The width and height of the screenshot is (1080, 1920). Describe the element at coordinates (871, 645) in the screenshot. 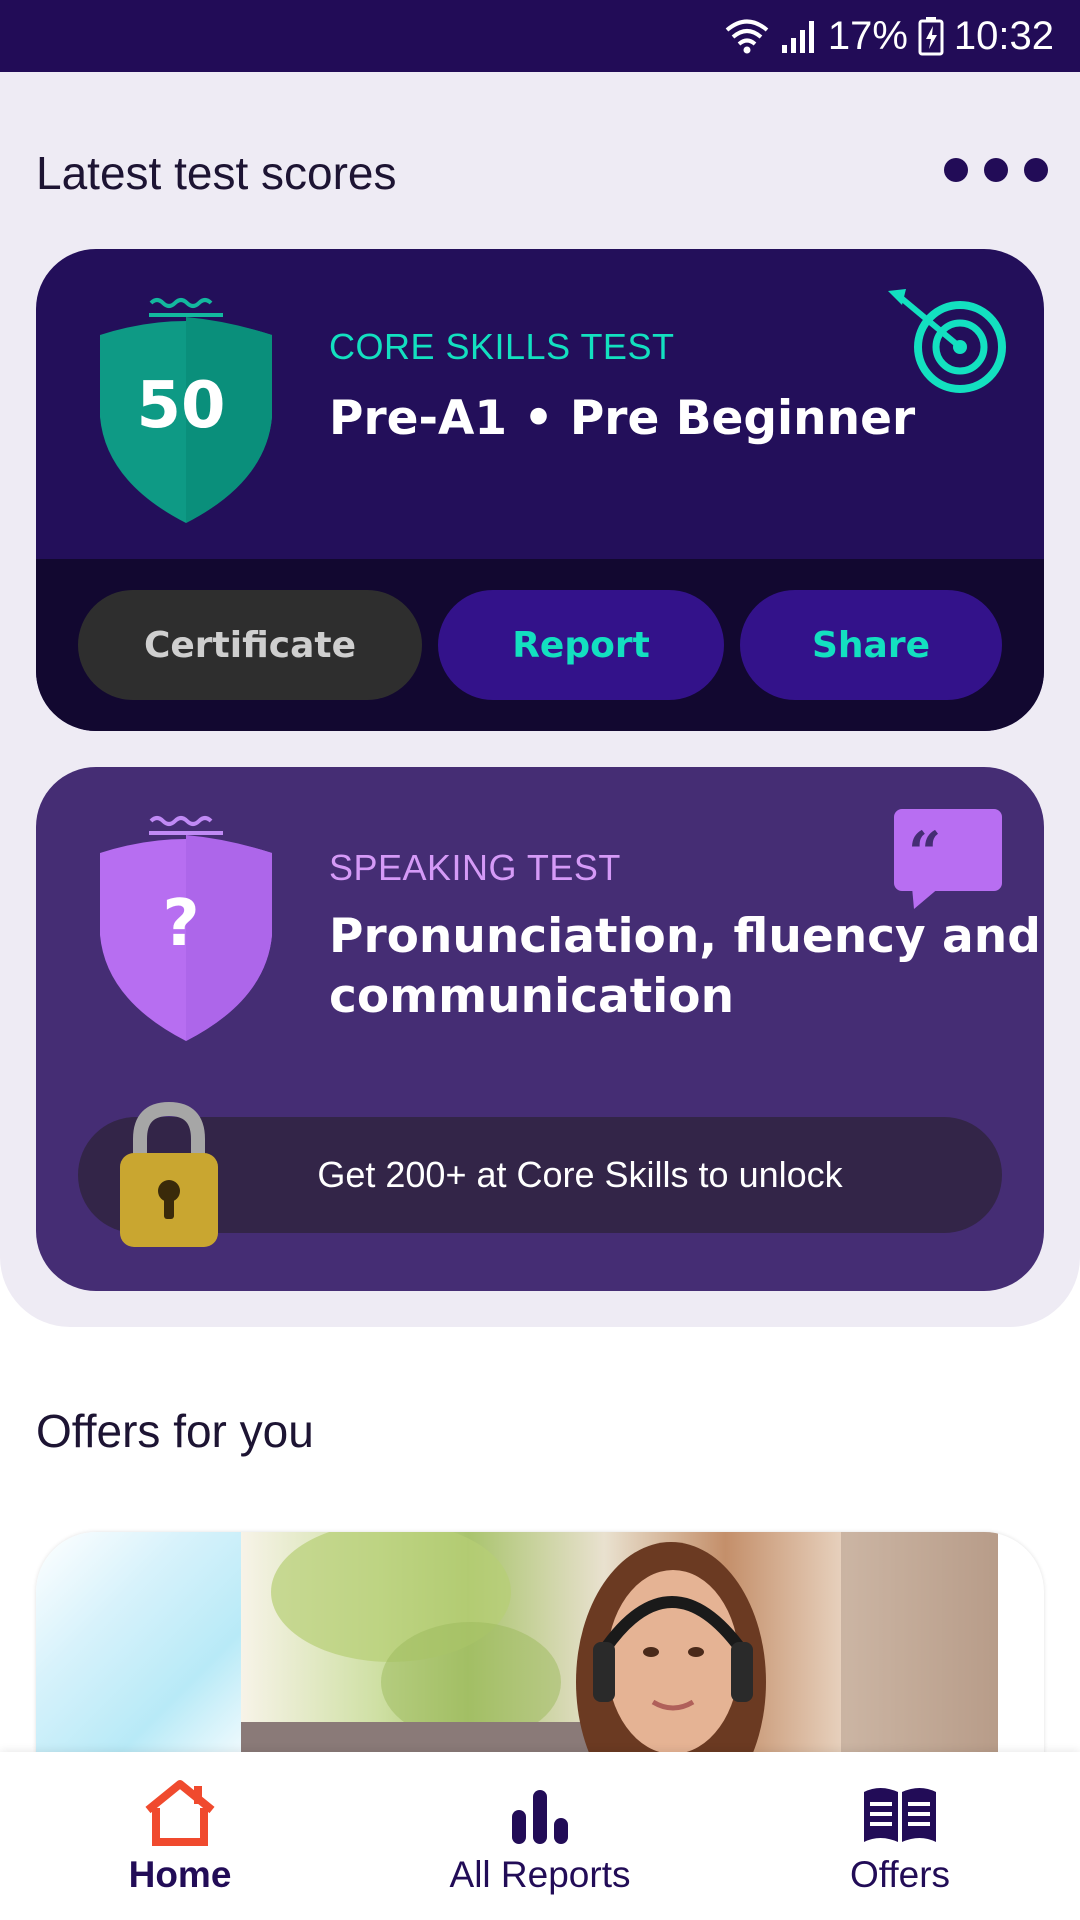

I see `share-button: Share` at that location.